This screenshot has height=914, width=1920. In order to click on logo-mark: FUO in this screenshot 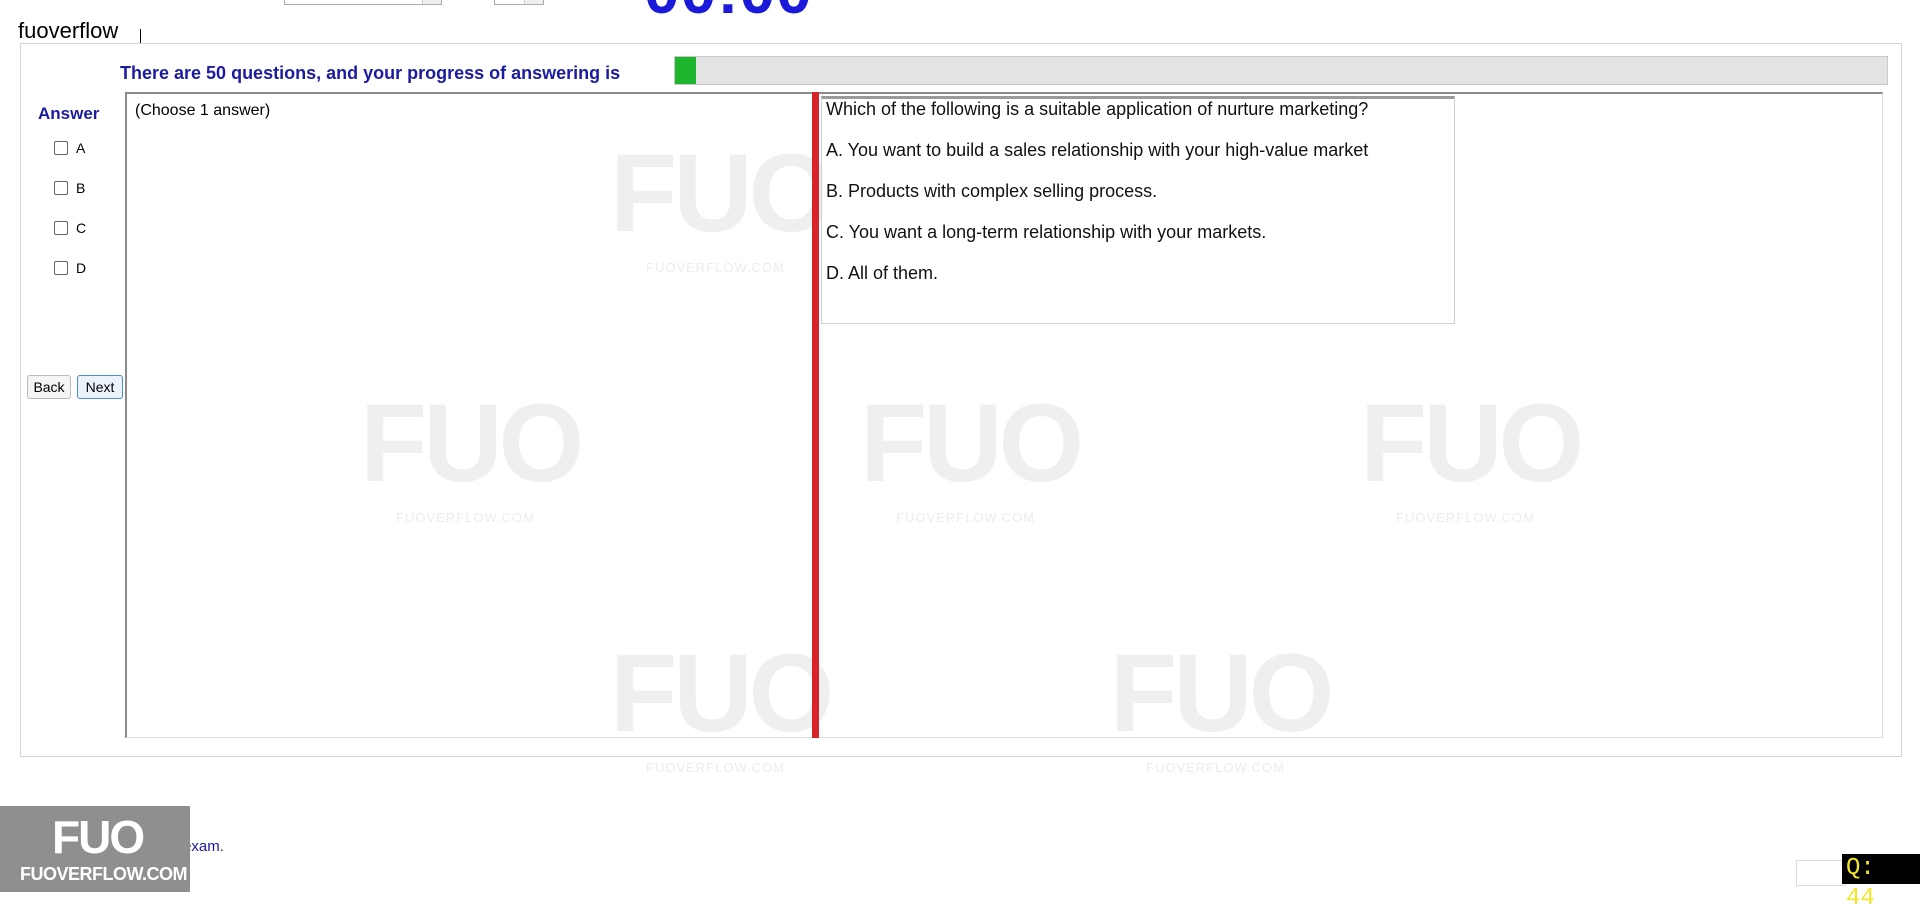, I will do `click(98, 837)`.